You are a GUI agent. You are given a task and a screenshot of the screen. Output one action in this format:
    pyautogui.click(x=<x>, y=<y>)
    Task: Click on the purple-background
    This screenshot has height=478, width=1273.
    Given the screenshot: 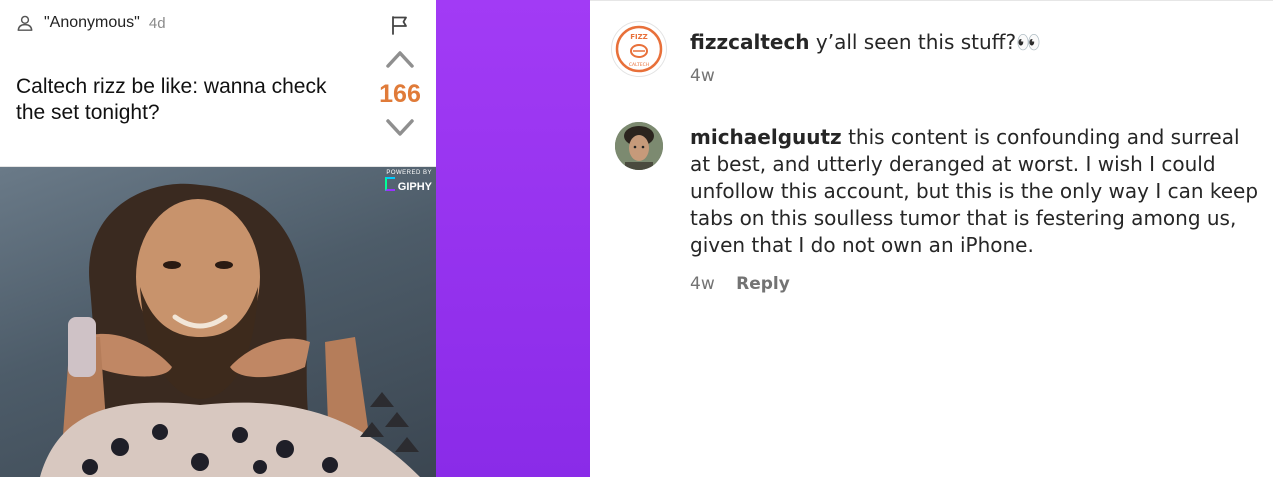 What is the action you would take?
    pyautogui.click(x=513, y=238)
    